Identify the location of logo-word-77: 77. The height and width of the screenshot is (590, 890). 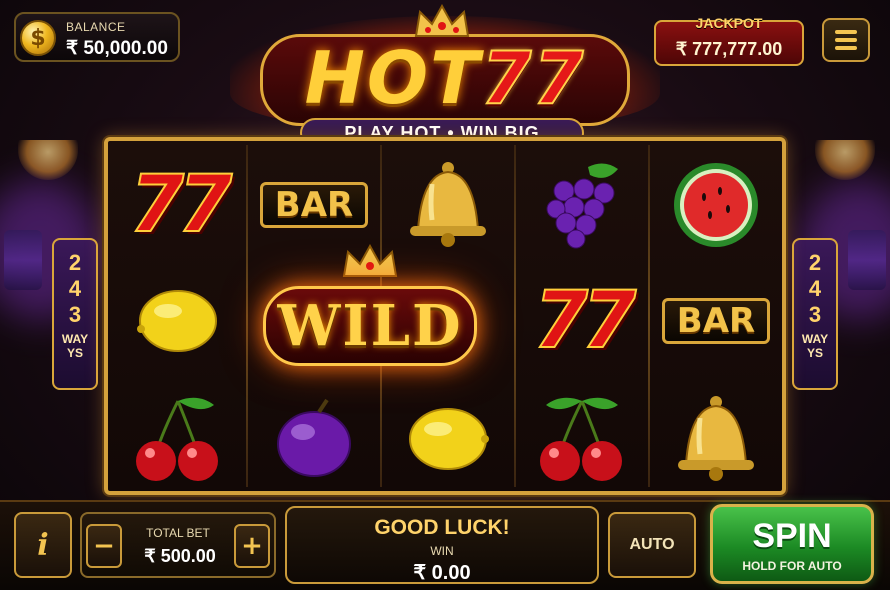
(533, 78).